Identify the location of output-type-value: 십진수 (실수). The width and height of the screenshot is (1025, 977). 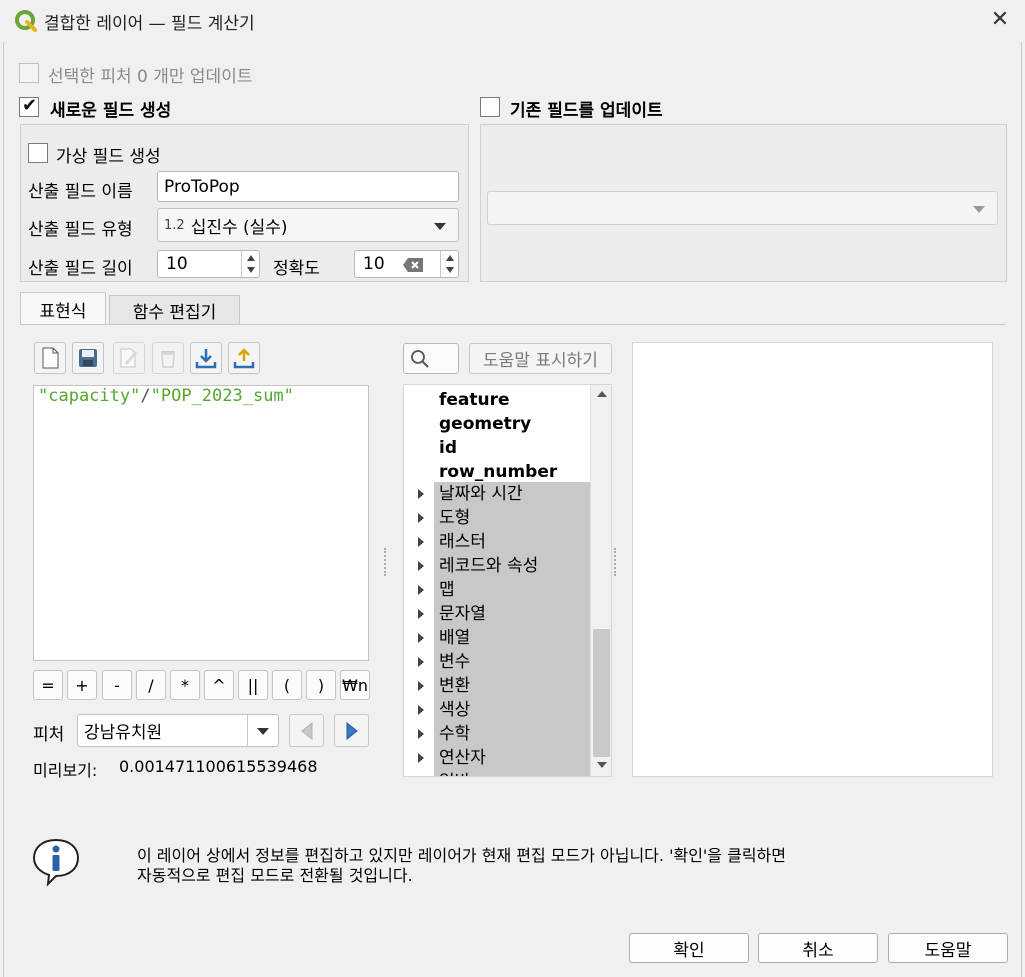
(239, 227).